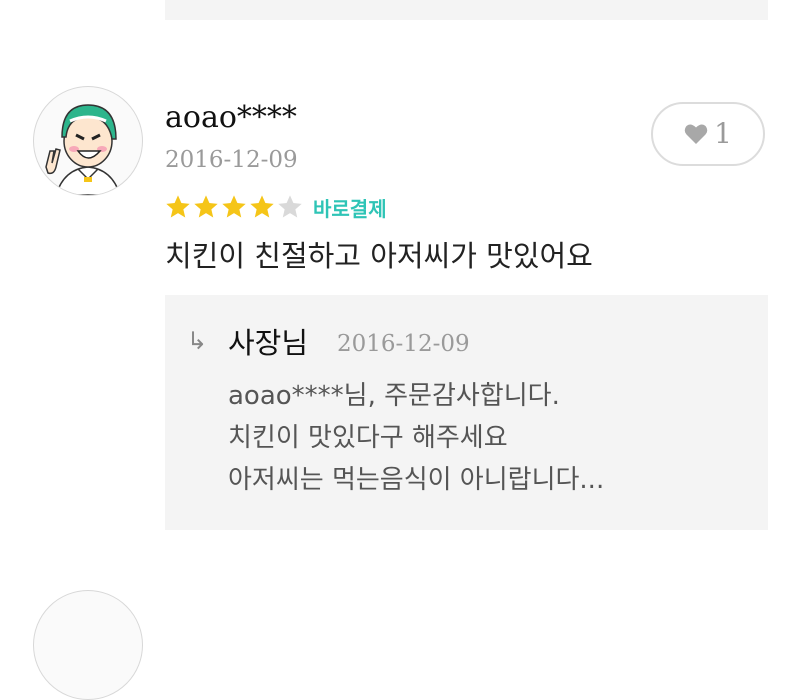  I want to click on user-avatar, so click(88, 141).